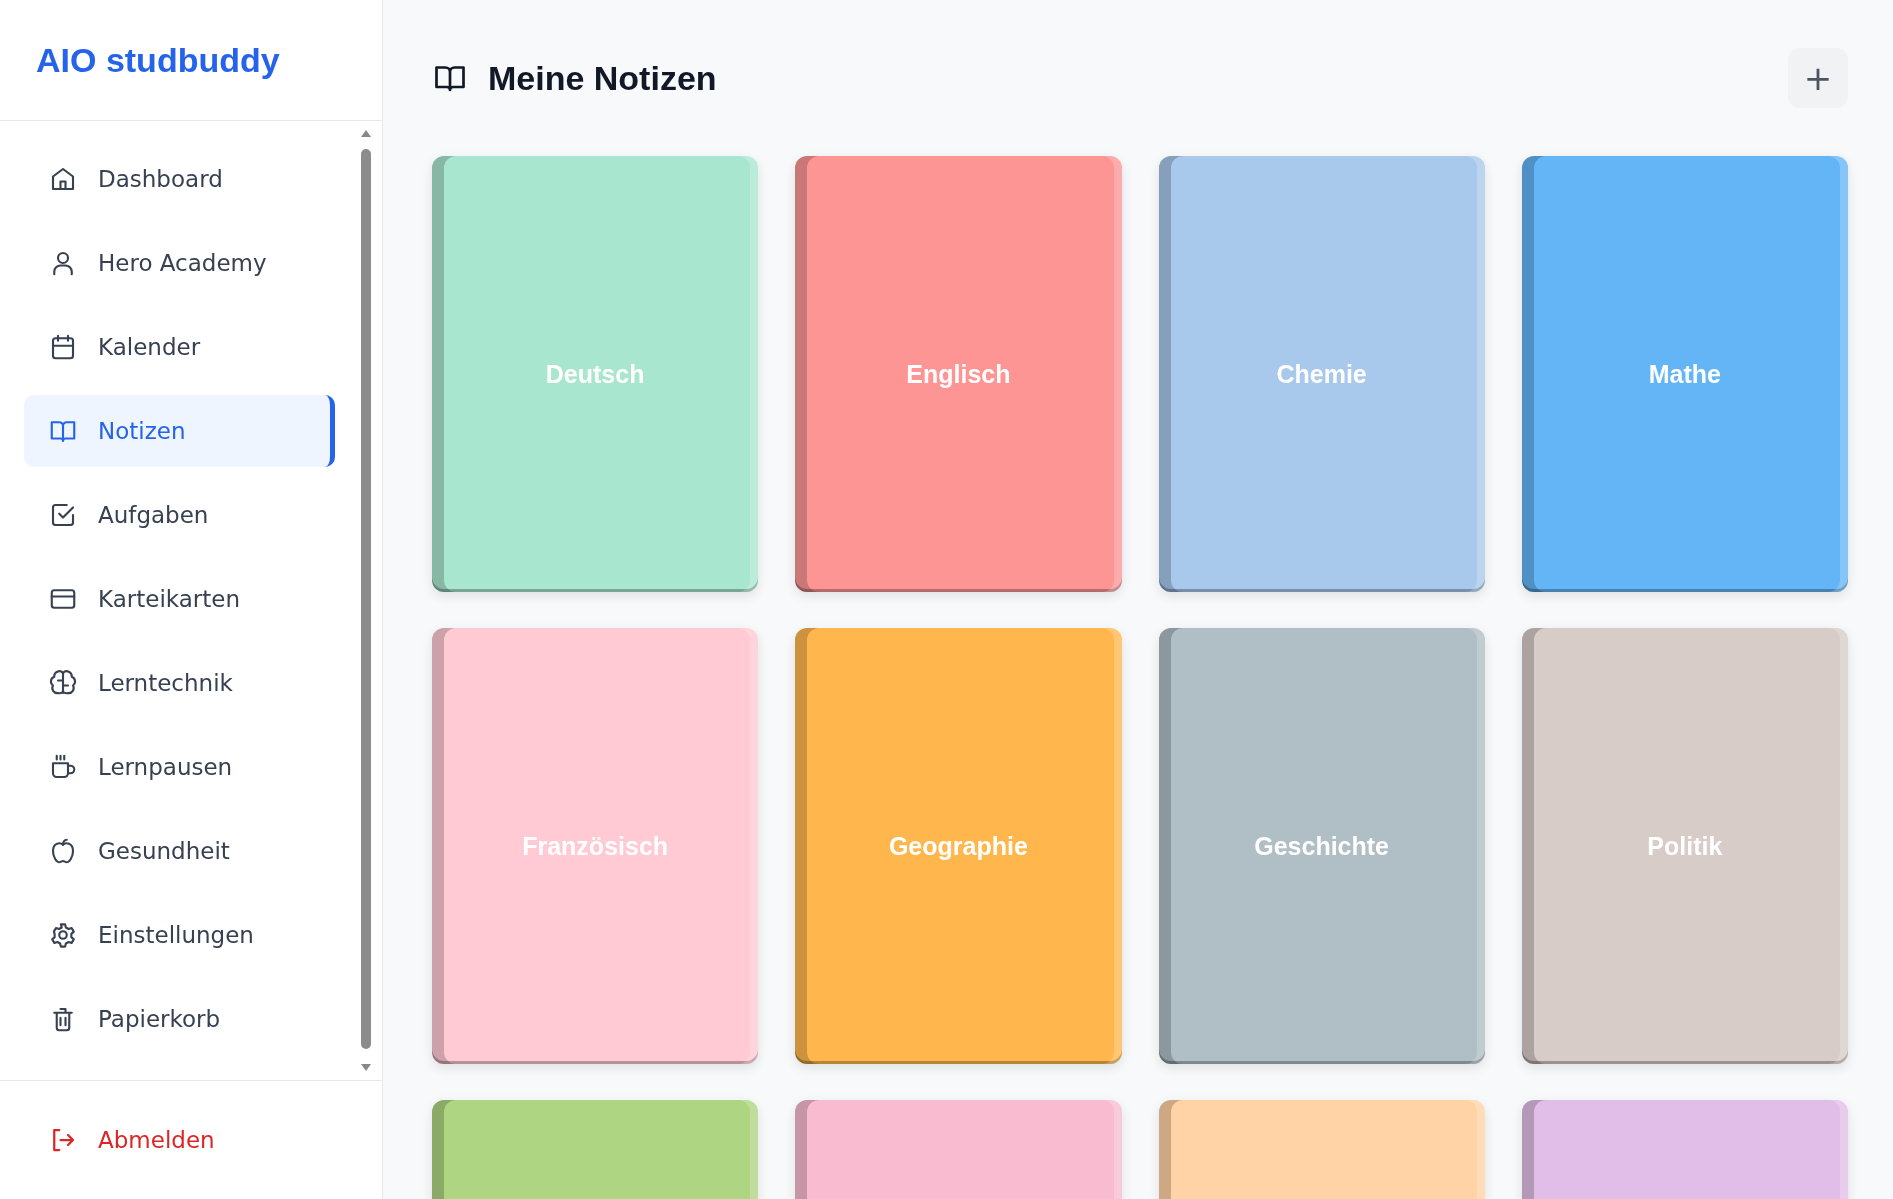 The height and width of the screenshot is (1199, 1893). Describe the element at coordinates (602, 78) in the screenshot. I see `page-title: Meine Notizen` at that location.